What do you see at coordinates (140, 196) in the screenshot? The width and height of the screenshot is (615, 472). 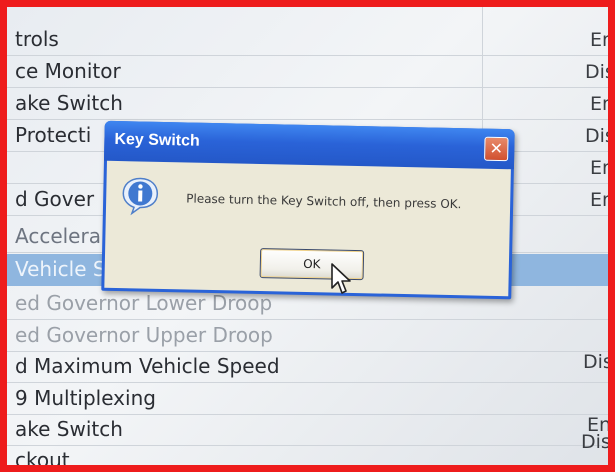 I see `info-icon` at bounding box center [140, 196].